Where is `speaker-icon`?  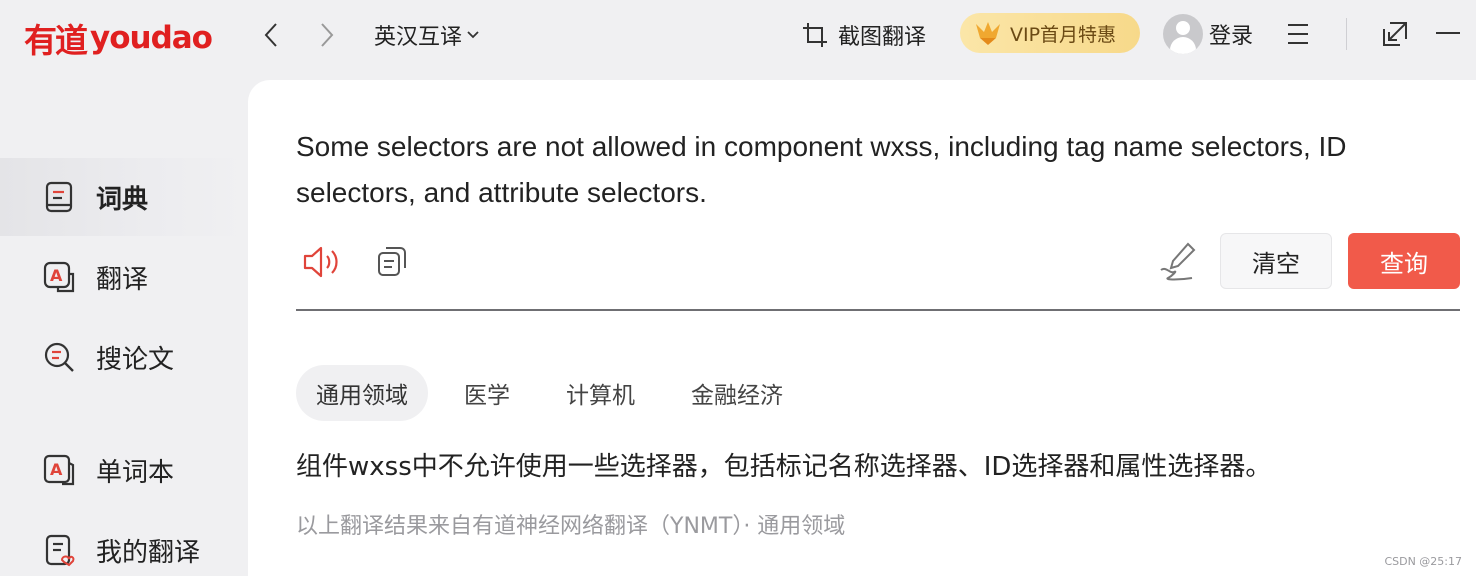
speaker-icon is located at coordinates (321, 262).